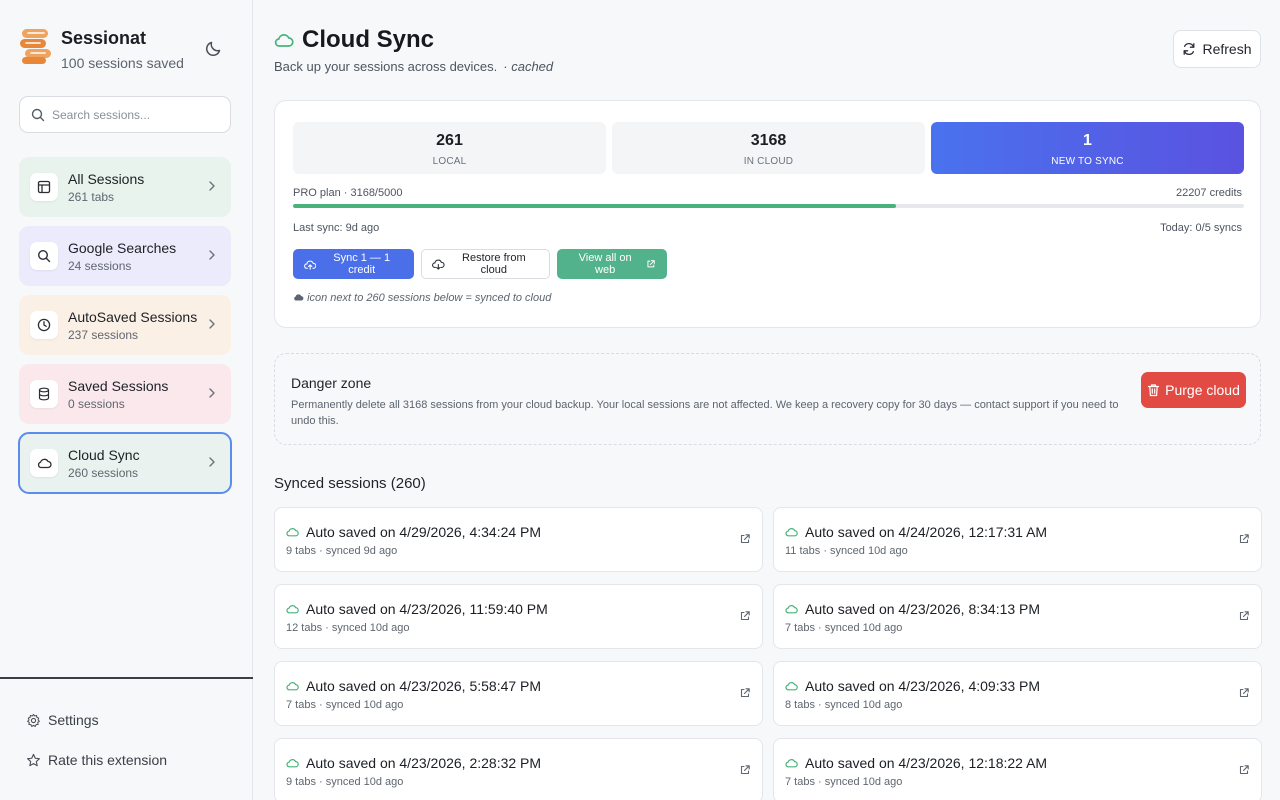  Describe the element at coordinates (106, 178) in the screenshot. I see `sidebar-item-label: All Sessions` at that location.